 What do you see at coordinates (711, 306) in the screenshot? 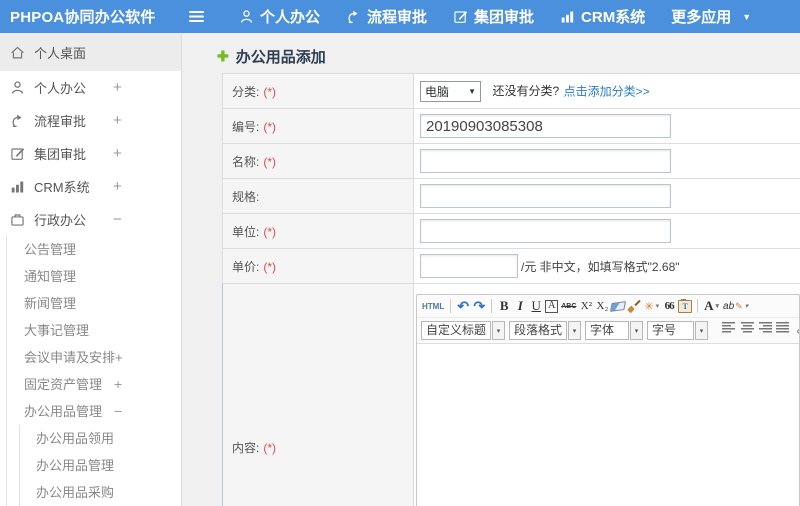
I see `font-color-icon: A ▾` at bounding box center [711, 306].